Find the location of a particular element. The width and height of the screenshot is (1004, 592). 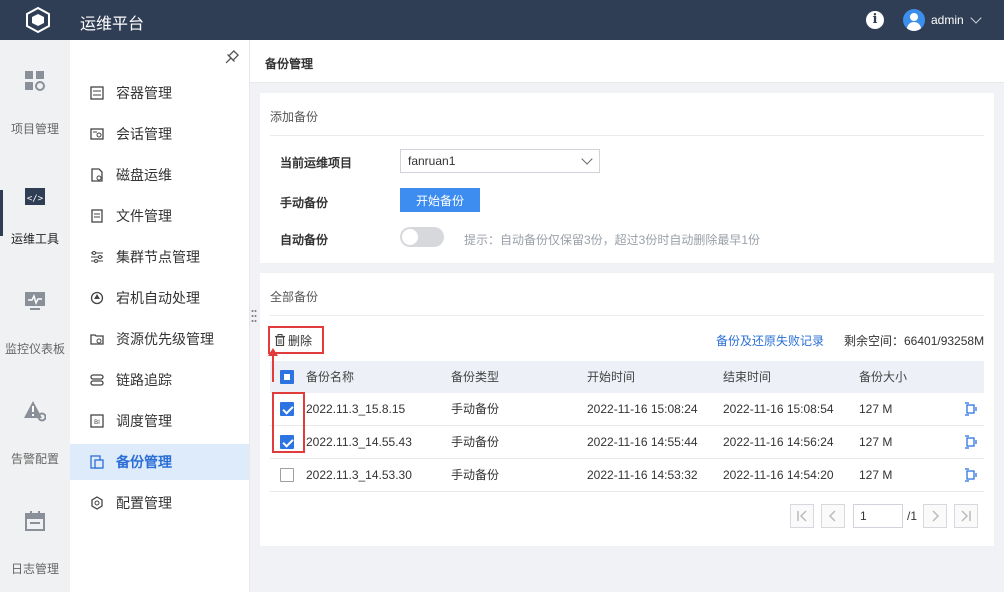

toggle-knob is located at coordinates (410, 237).